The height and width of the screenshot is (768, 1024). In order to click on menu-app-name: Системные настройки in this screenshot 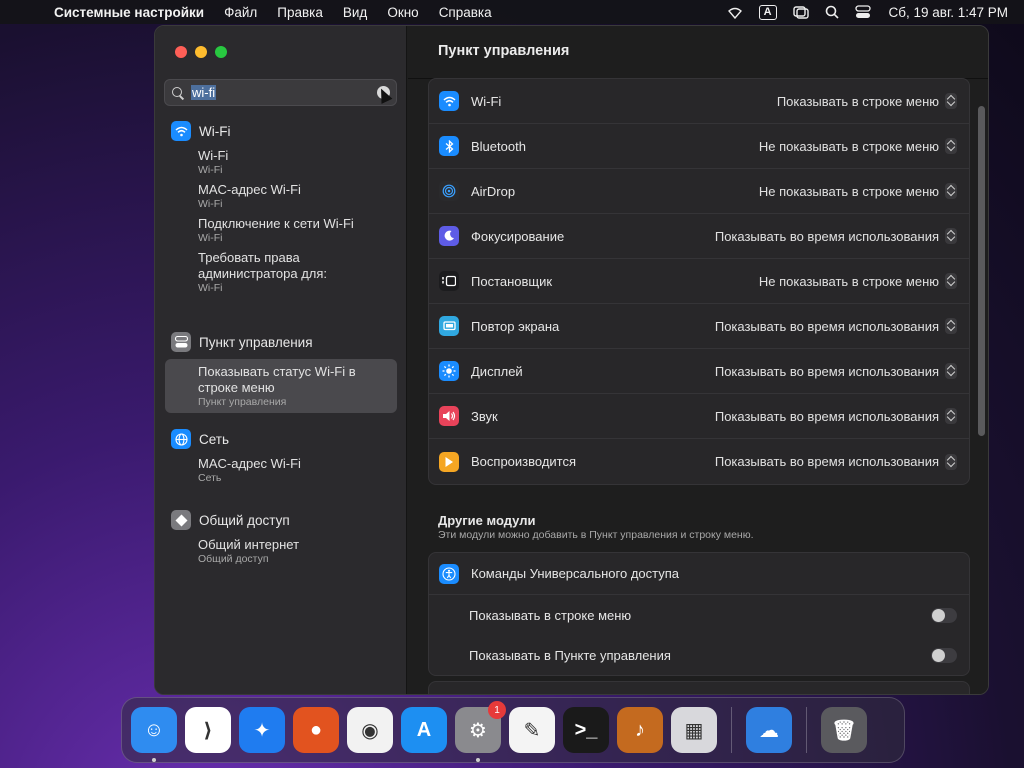, I will do `click(129, 12)`.